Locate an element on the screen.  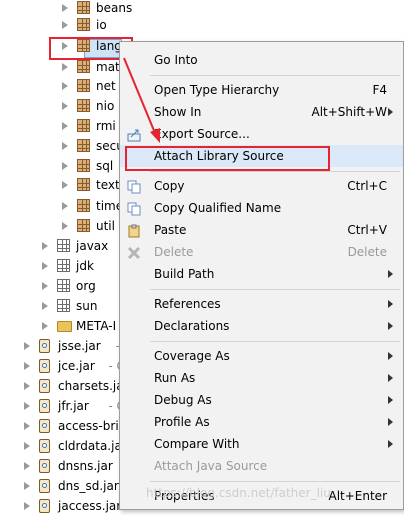
annotation-arrow is located at coordinates (141, 100).